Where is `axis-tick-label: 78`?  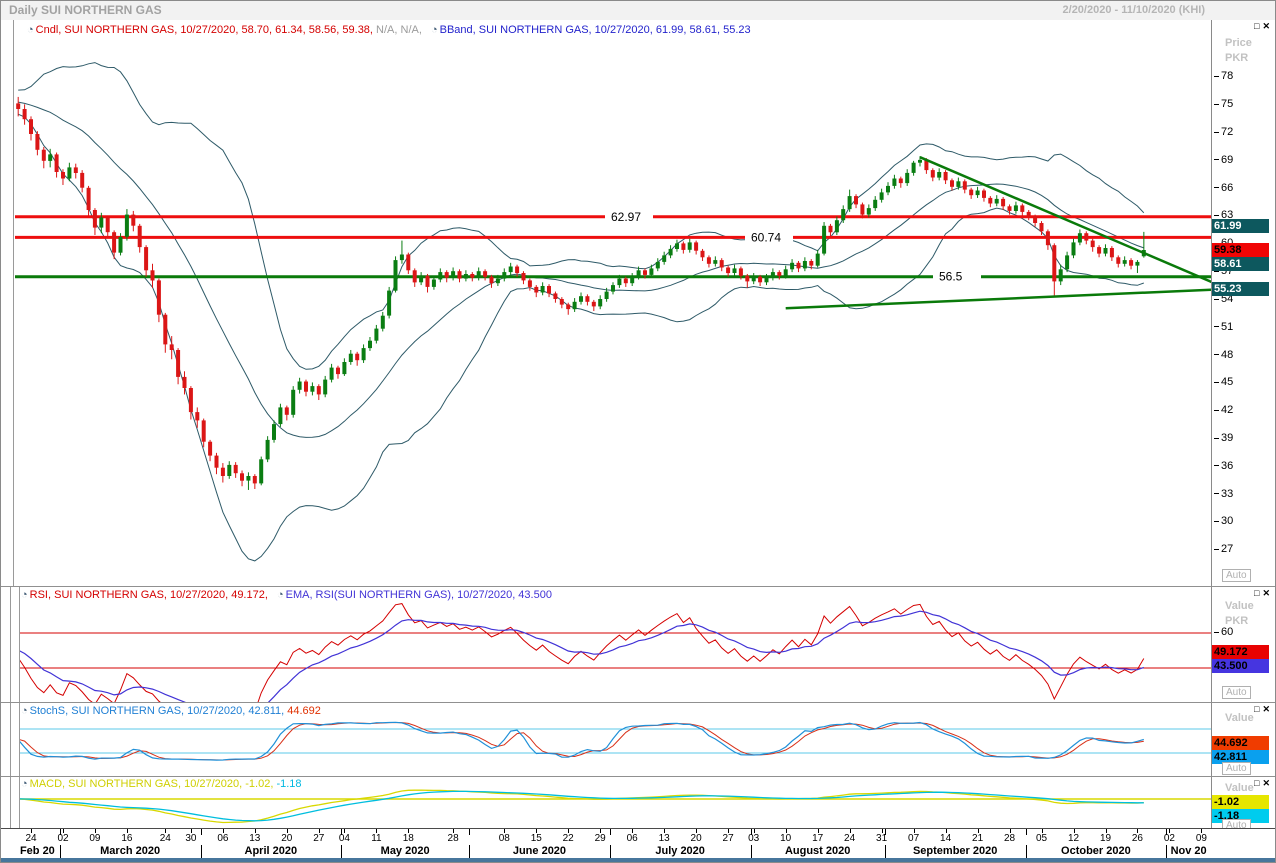
axis-tick-label: 78 is located at coordinates (1223, 76).